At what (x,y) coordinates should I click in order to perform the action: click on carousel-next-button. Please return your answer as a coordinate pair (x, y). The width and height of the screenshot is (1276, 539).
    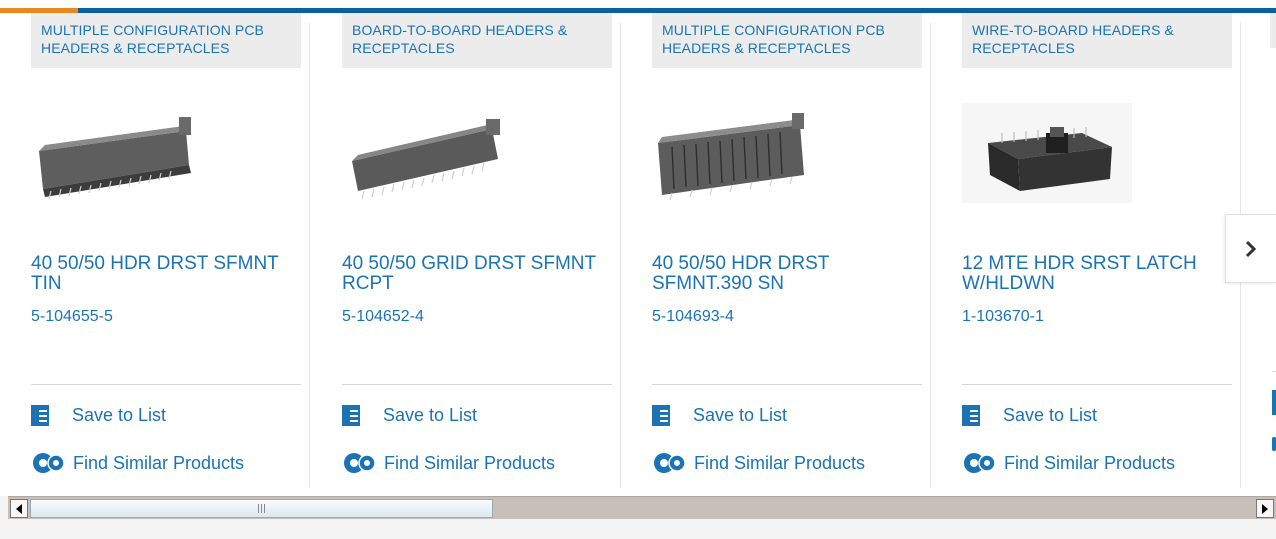
    Looking at the image, I should click on (1250, 248).